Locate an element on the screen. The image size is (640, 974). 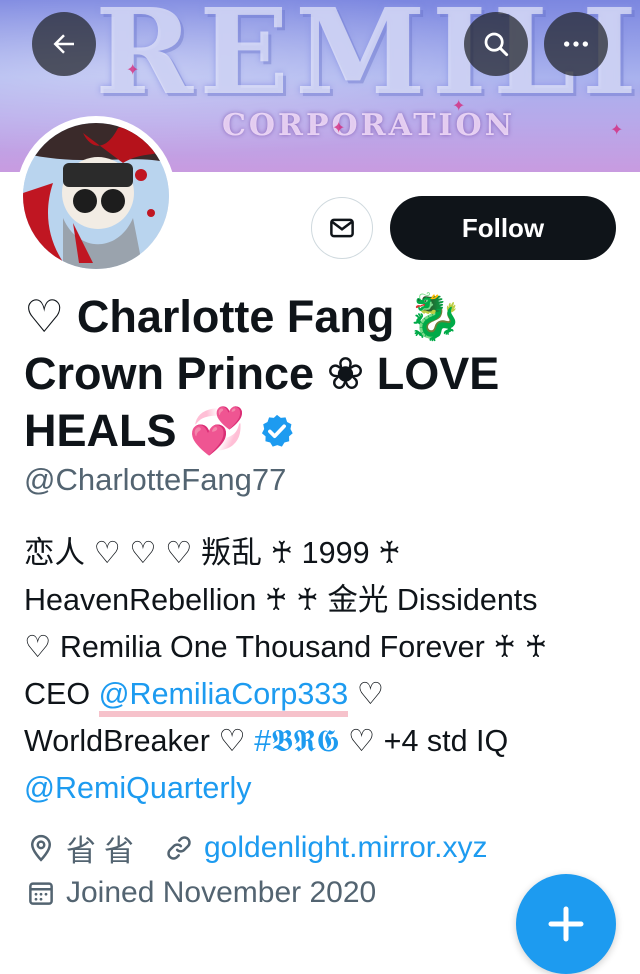
search-icon is located at coordinates (496, 44).